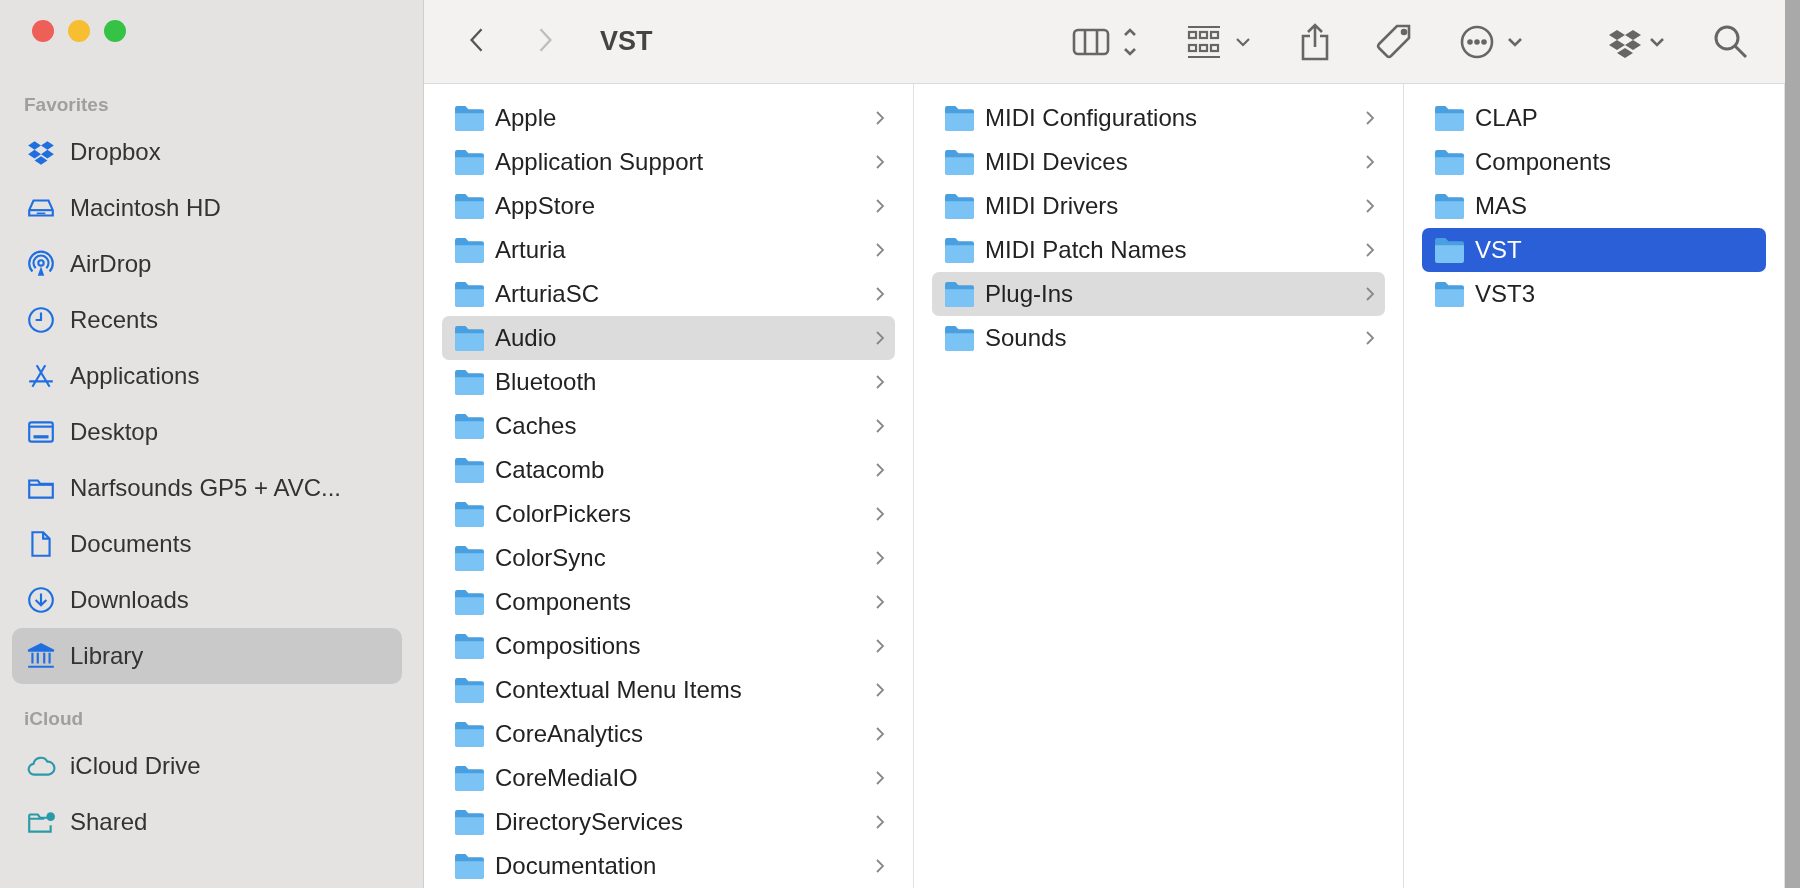 This screenshot has height=888, width=1800. I want to click on folder-row: Sounds, so click(1158, 338).